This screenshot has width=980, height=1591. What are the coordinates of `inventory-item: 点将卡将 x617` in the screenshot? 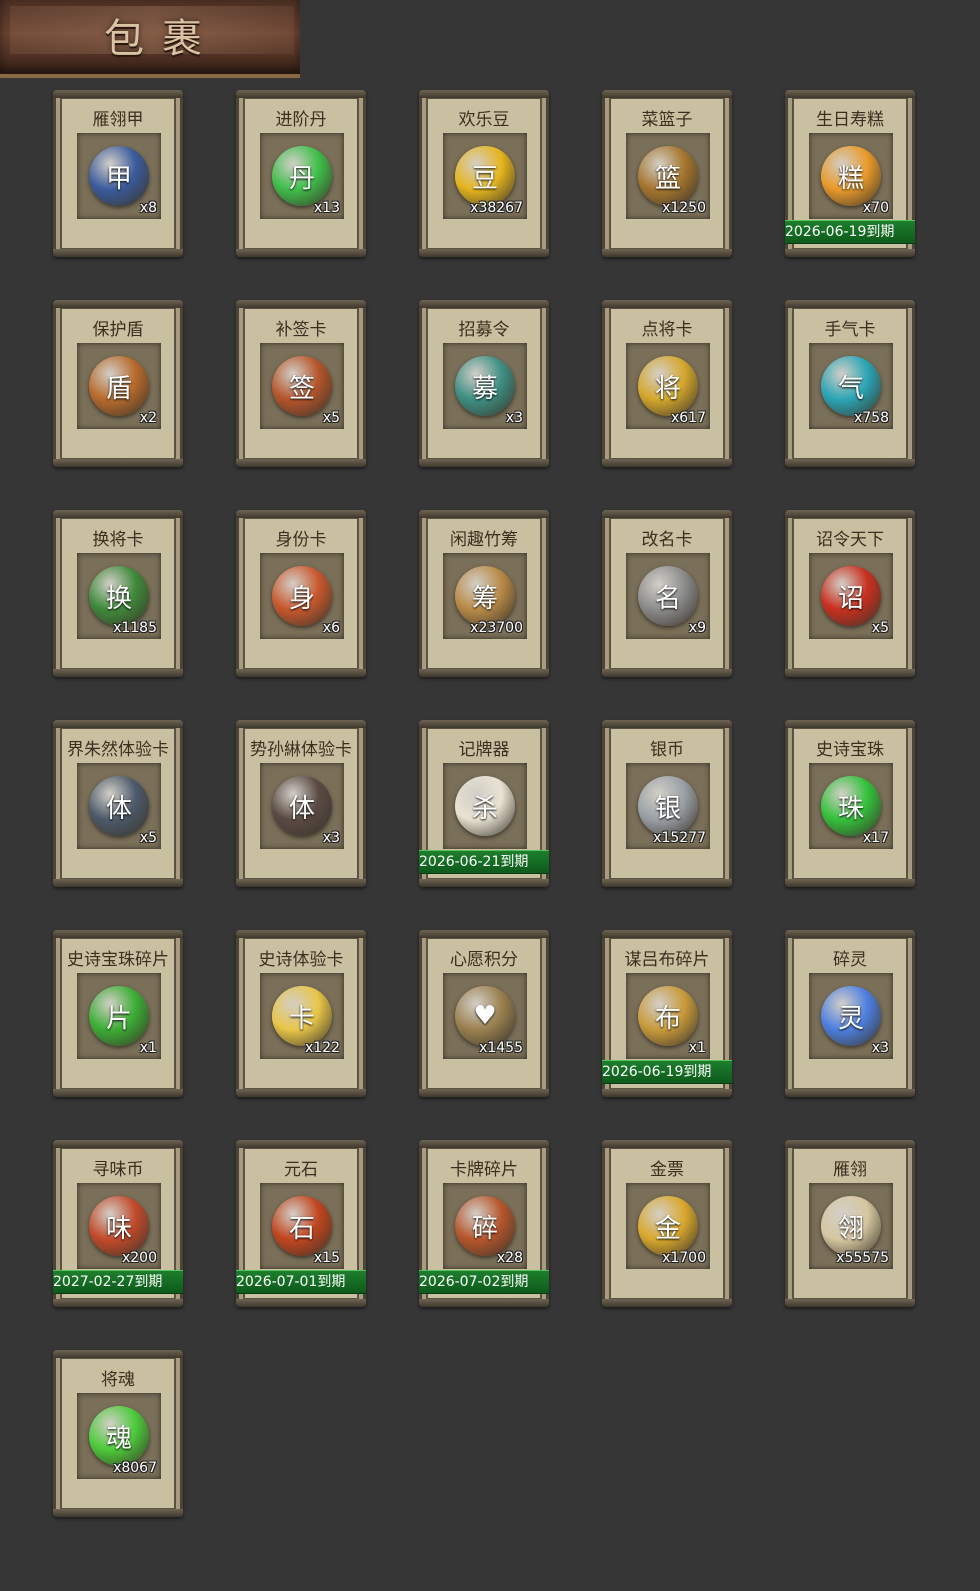 It's located at (667, 383).